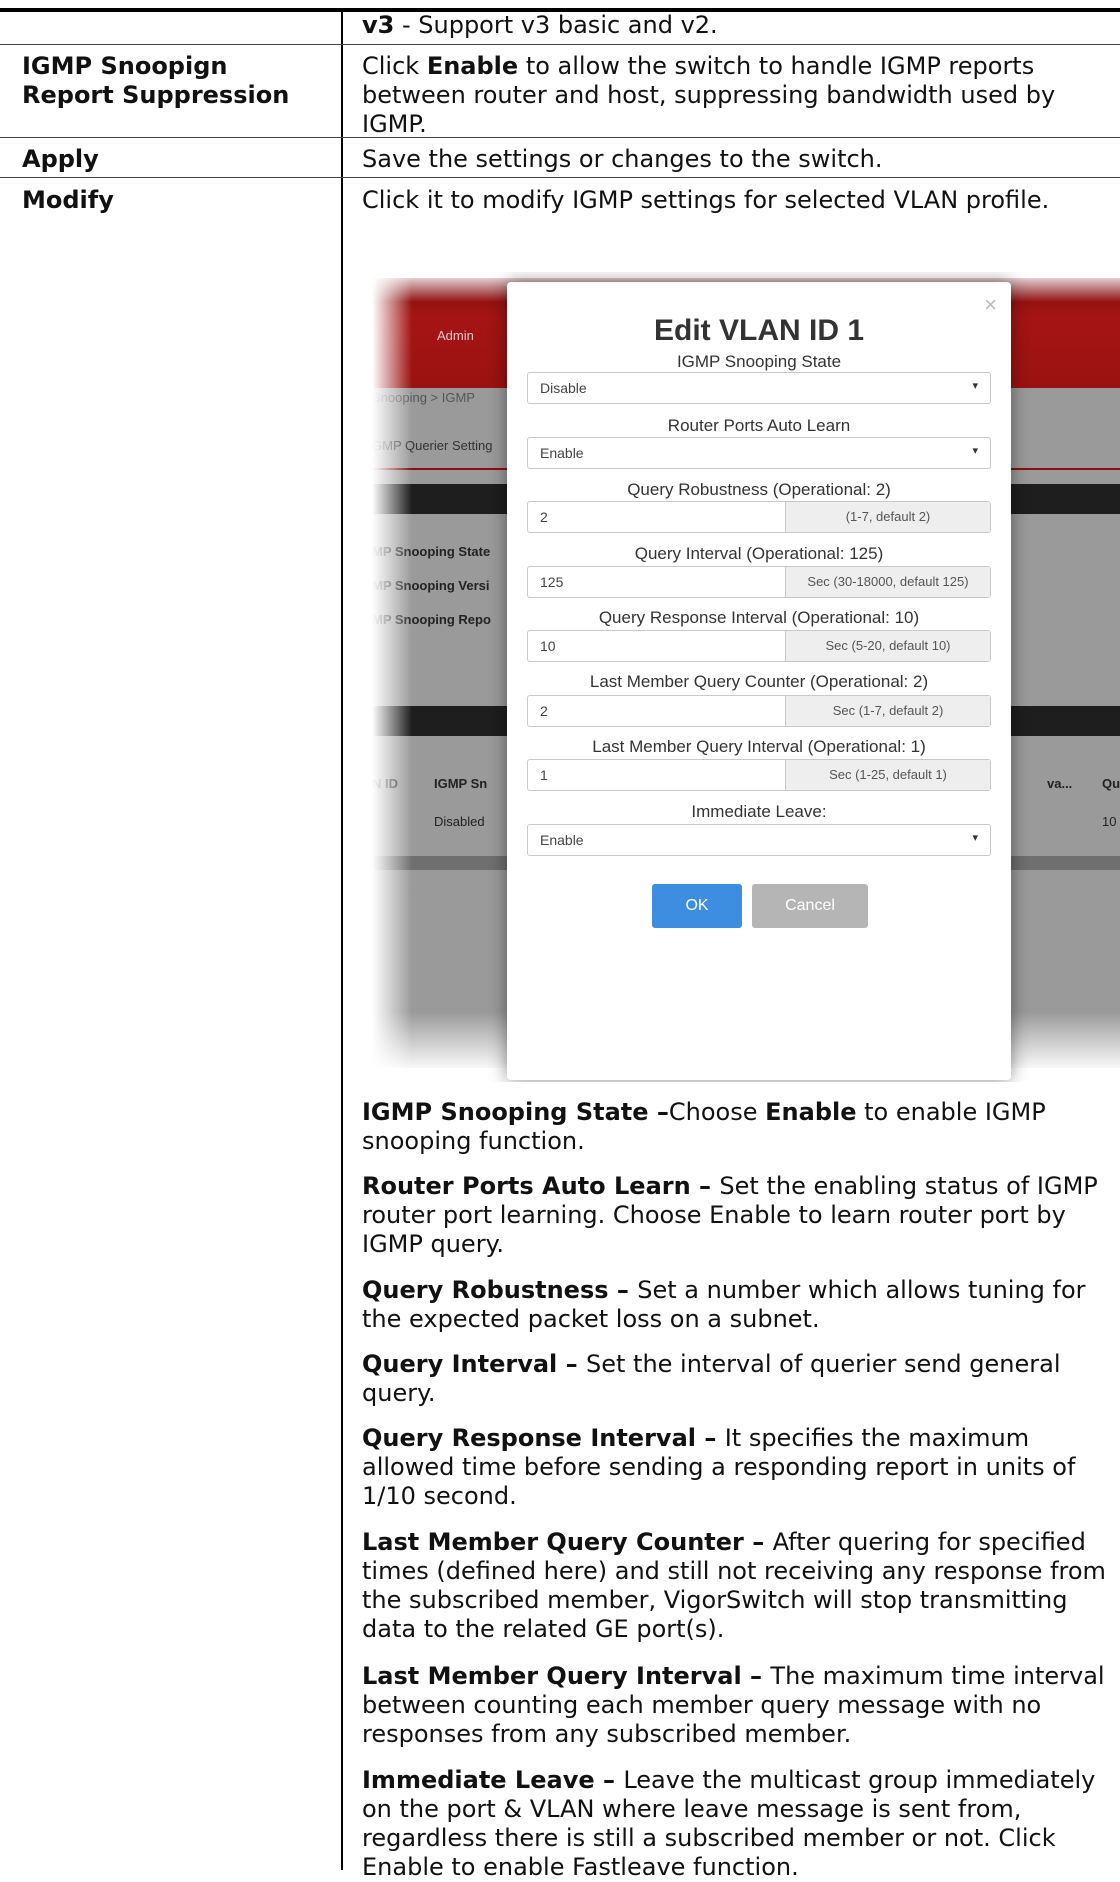  What do you see at coordinates (759, 646) in the screenshot?
I see `input-query-response-interval: 10 Sec (5-20, default 10)` at bounding box center [759, 646].